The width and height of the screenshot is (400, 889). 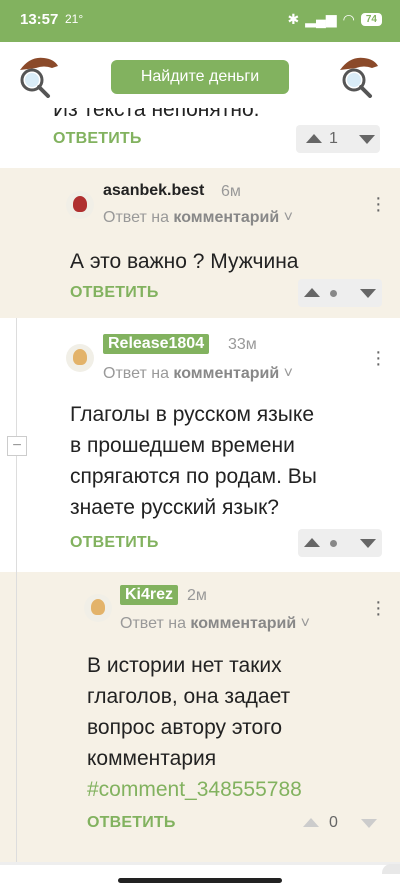 I want to click on divider, so click(x=200, y=863).